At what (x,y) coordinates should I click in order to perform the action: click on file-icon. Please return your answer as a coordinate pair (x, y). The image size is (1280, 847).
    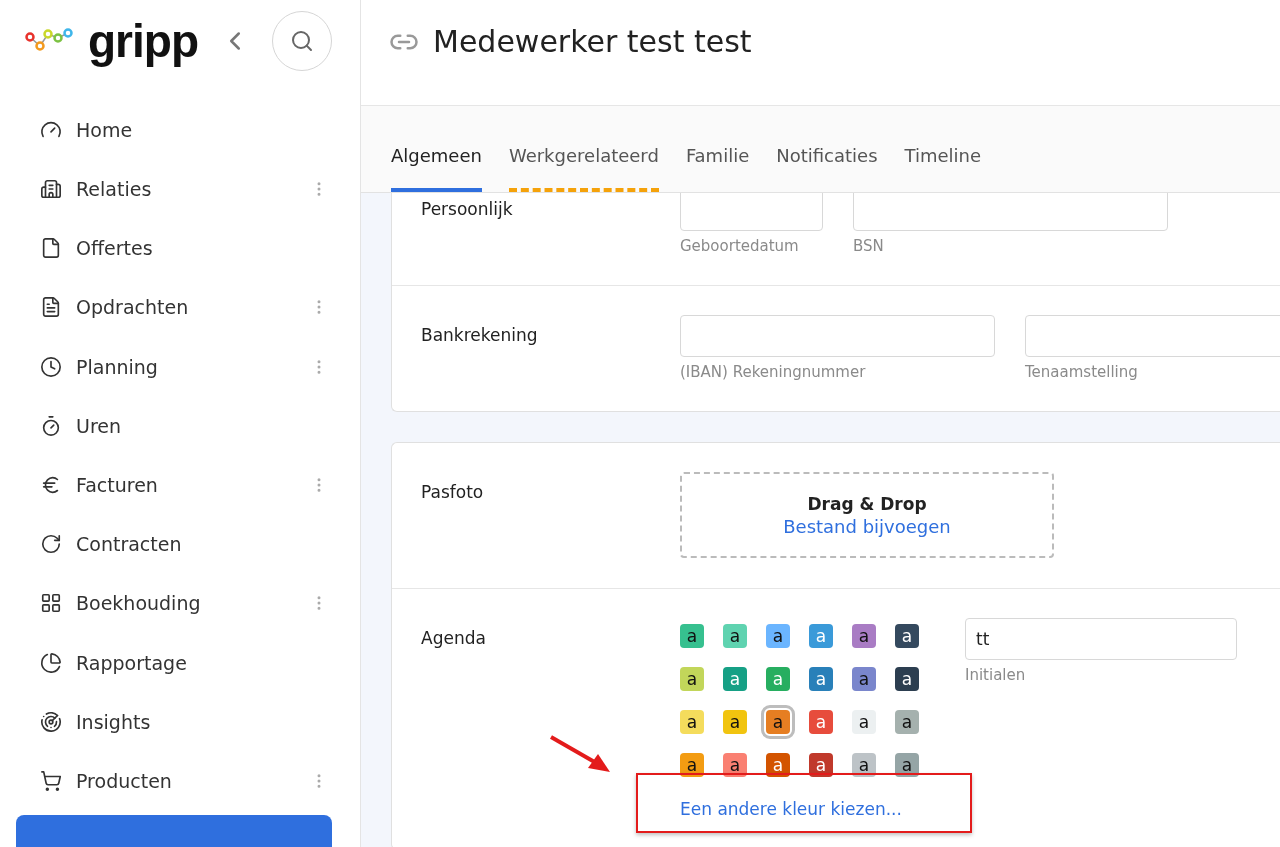
    Looking at the image, I should click on (51, 248).